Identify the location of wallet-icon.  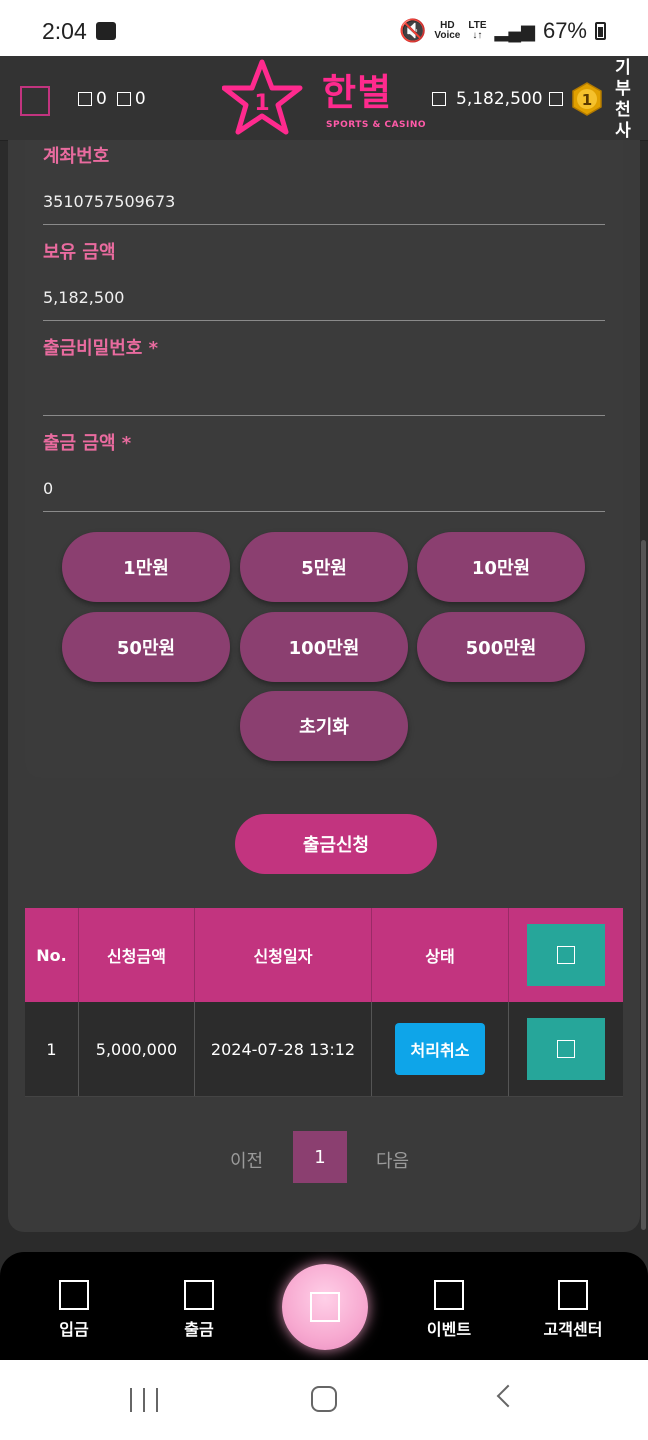
(439, 99).